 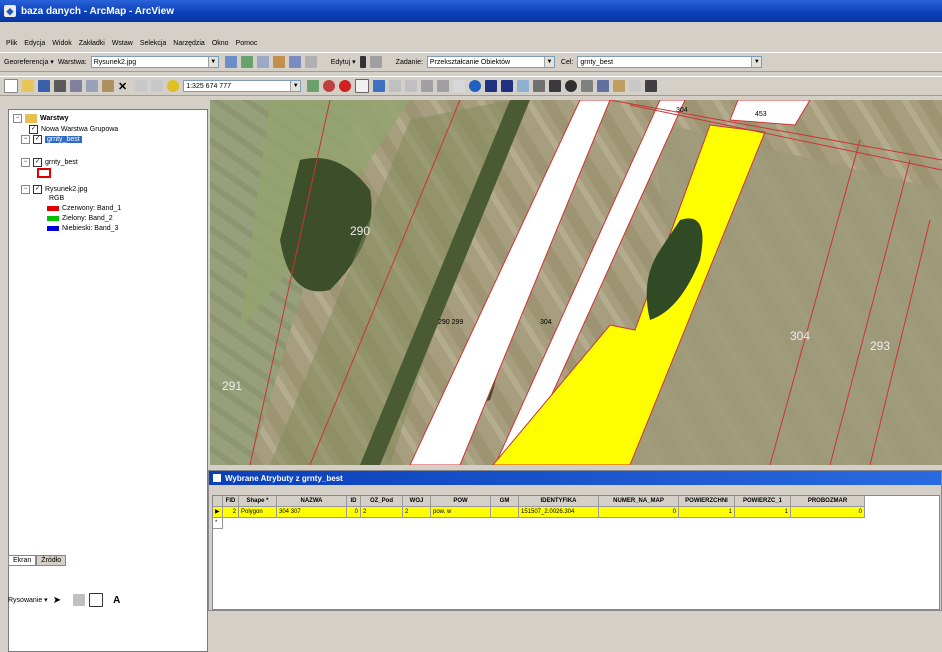 What do you see at coordinates (312, 501) in the screenshot?
I see `column-header: NAZWA` at bounding box center [312, 501].